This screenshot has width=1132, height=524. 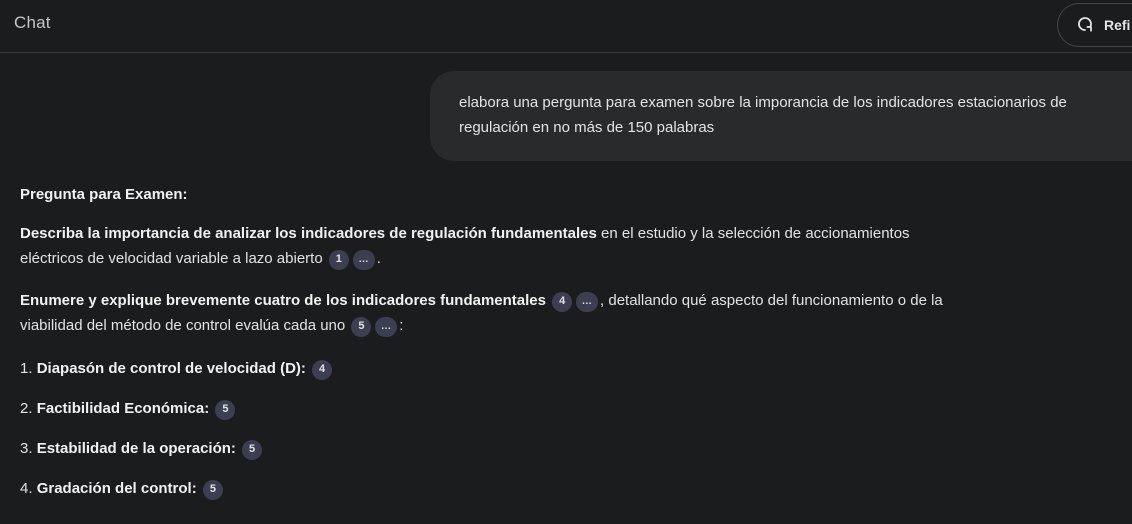 I want to click on p1-end-text: ., so click(x=378, y=258).